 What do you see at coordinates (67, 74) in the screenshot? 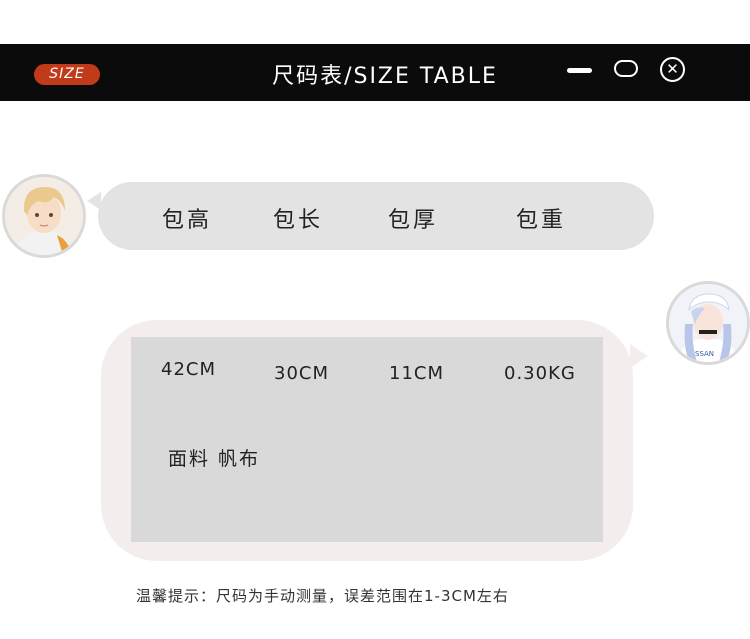
I see `size-badge: SIZE` at bounding box center [67, 74].